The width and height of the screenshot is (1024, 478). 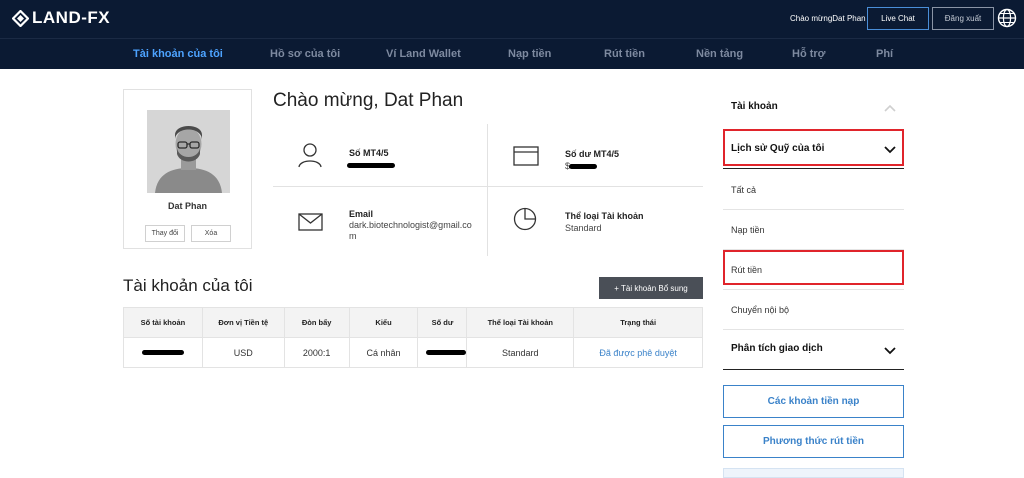 I want to click on mt-number-label: Số MT4/5, so click(x=369, y=153).